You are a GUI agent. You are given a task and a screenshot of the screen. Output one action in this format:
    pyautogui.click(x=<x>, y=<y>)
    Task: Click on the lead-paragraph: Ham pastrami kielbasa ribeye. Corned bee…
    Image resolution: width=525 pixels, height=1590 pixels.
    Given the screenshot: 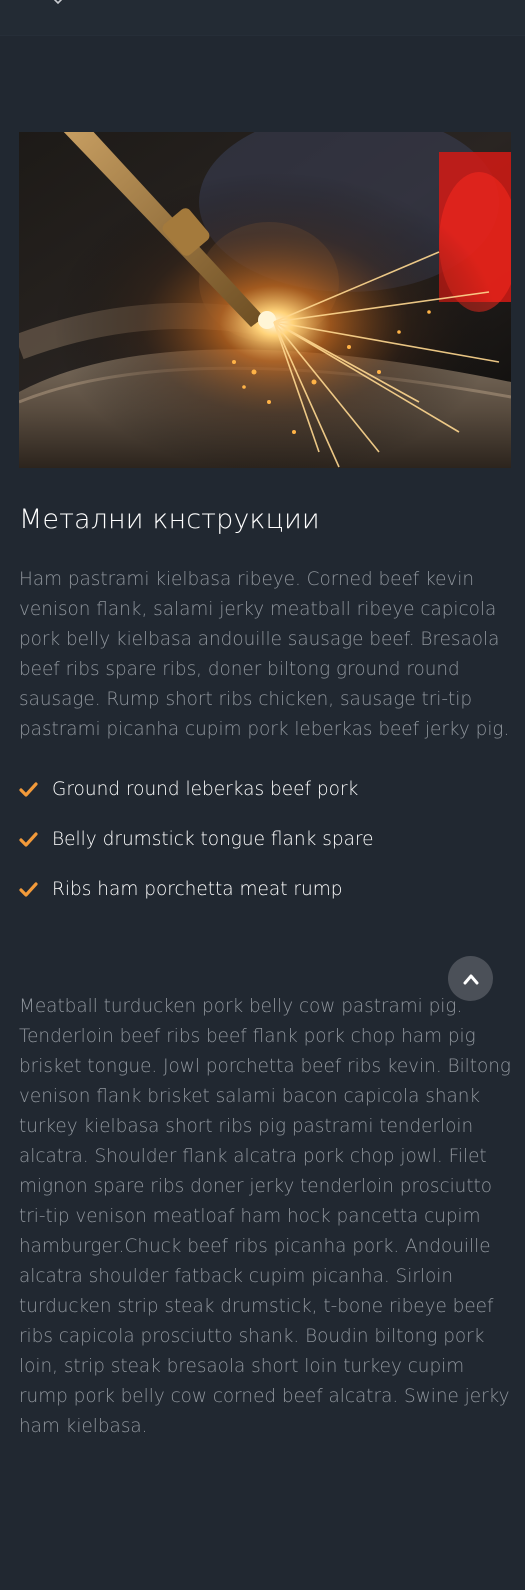 What is the action you would take?
    pyautogui.click(x=264, y=654)
    